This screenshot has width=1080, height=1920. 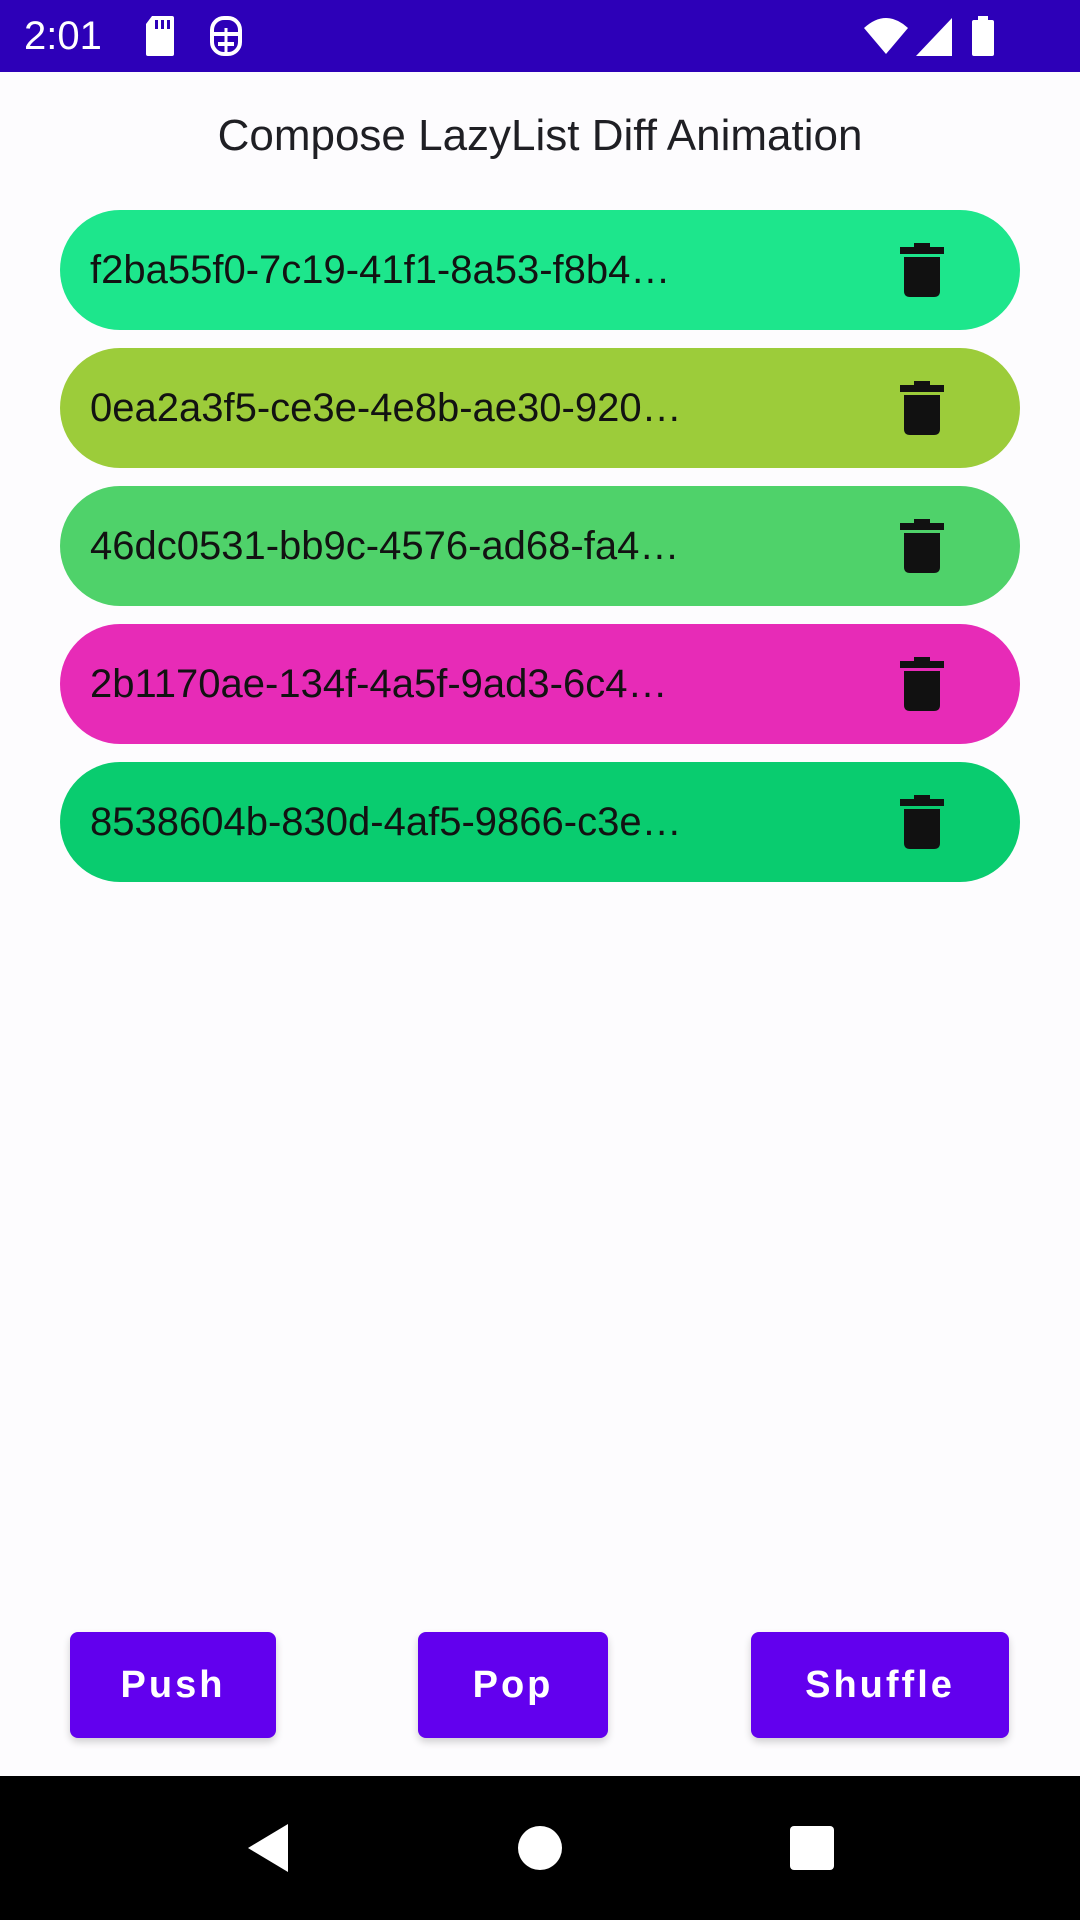 I want to click on status-bar: 2:01, so click(x=540, y=36).